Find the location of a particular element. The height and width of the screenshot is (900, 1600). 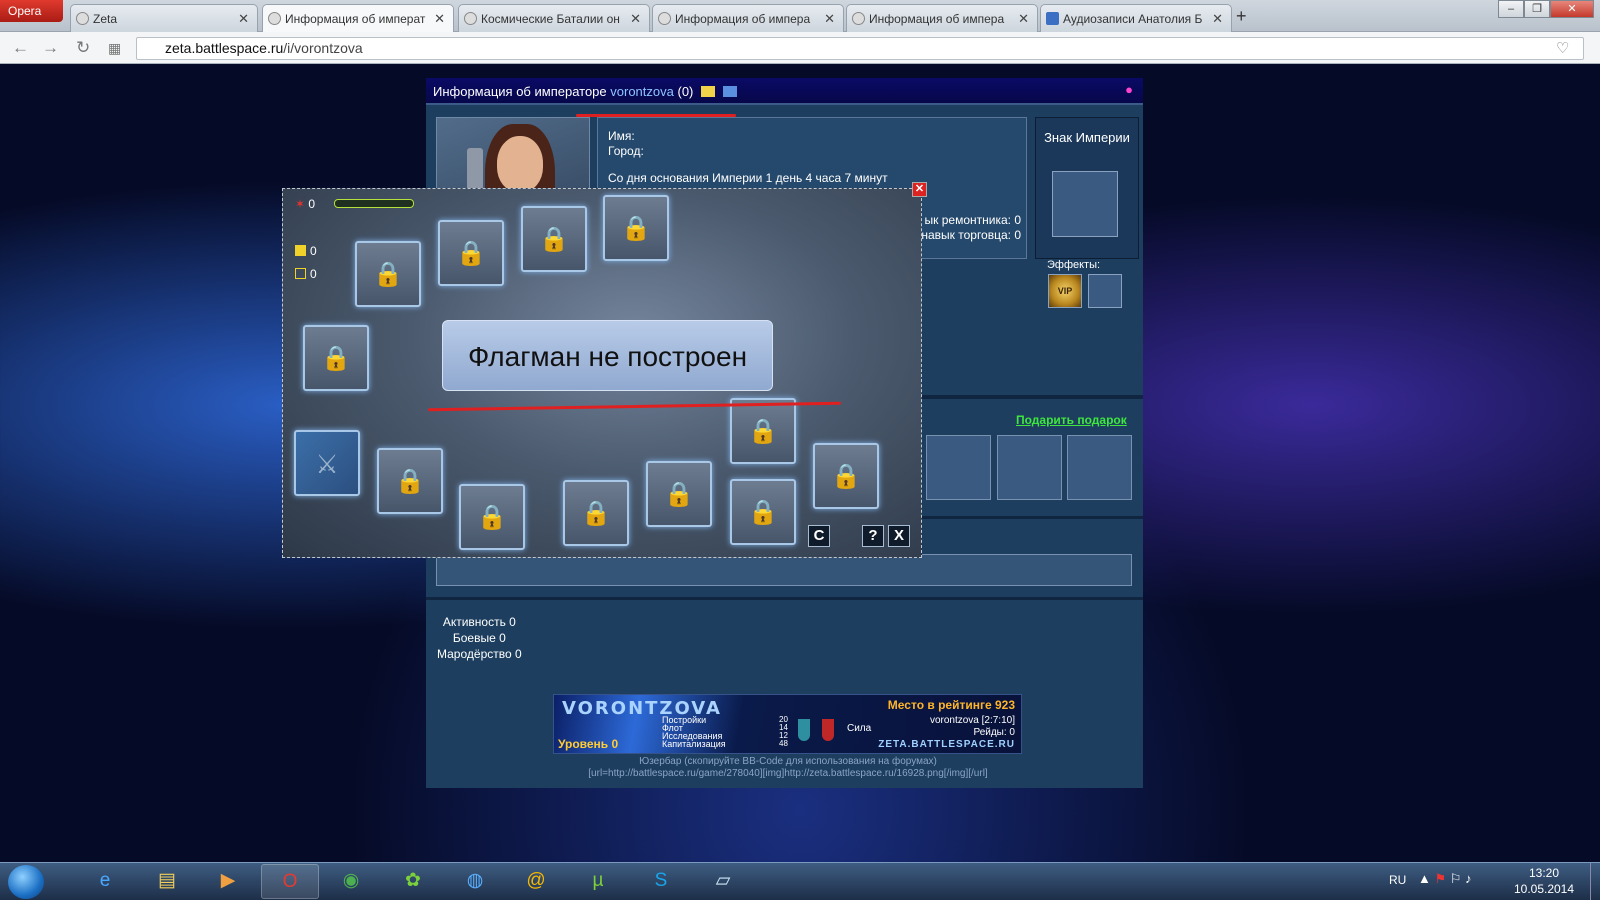

blue-shield-icon is located at coordinates (804, 730).